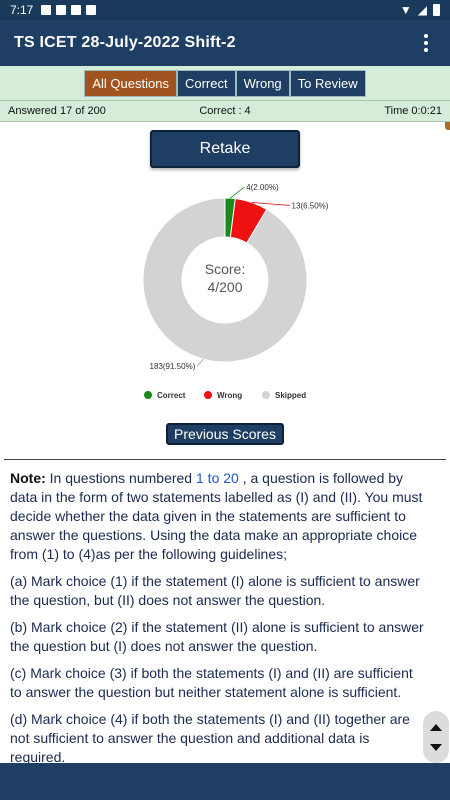 The height and width of the screenshot is (800, 450). I want to click on notification-icons, so click(69, 10).